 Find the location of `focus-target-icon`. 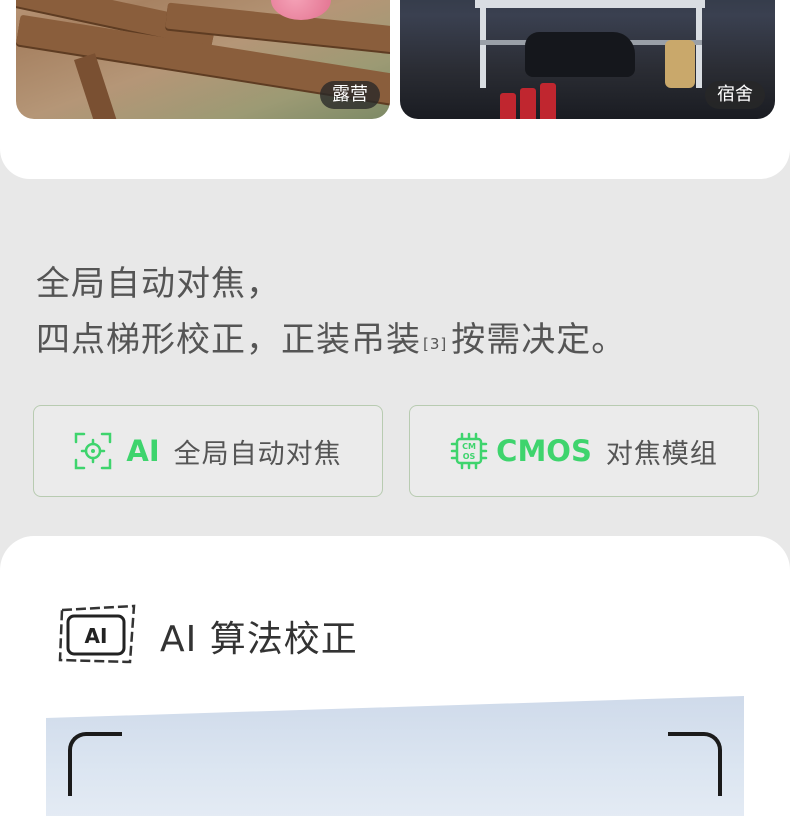

focus-target-icon is located at coordinates (93, 451).